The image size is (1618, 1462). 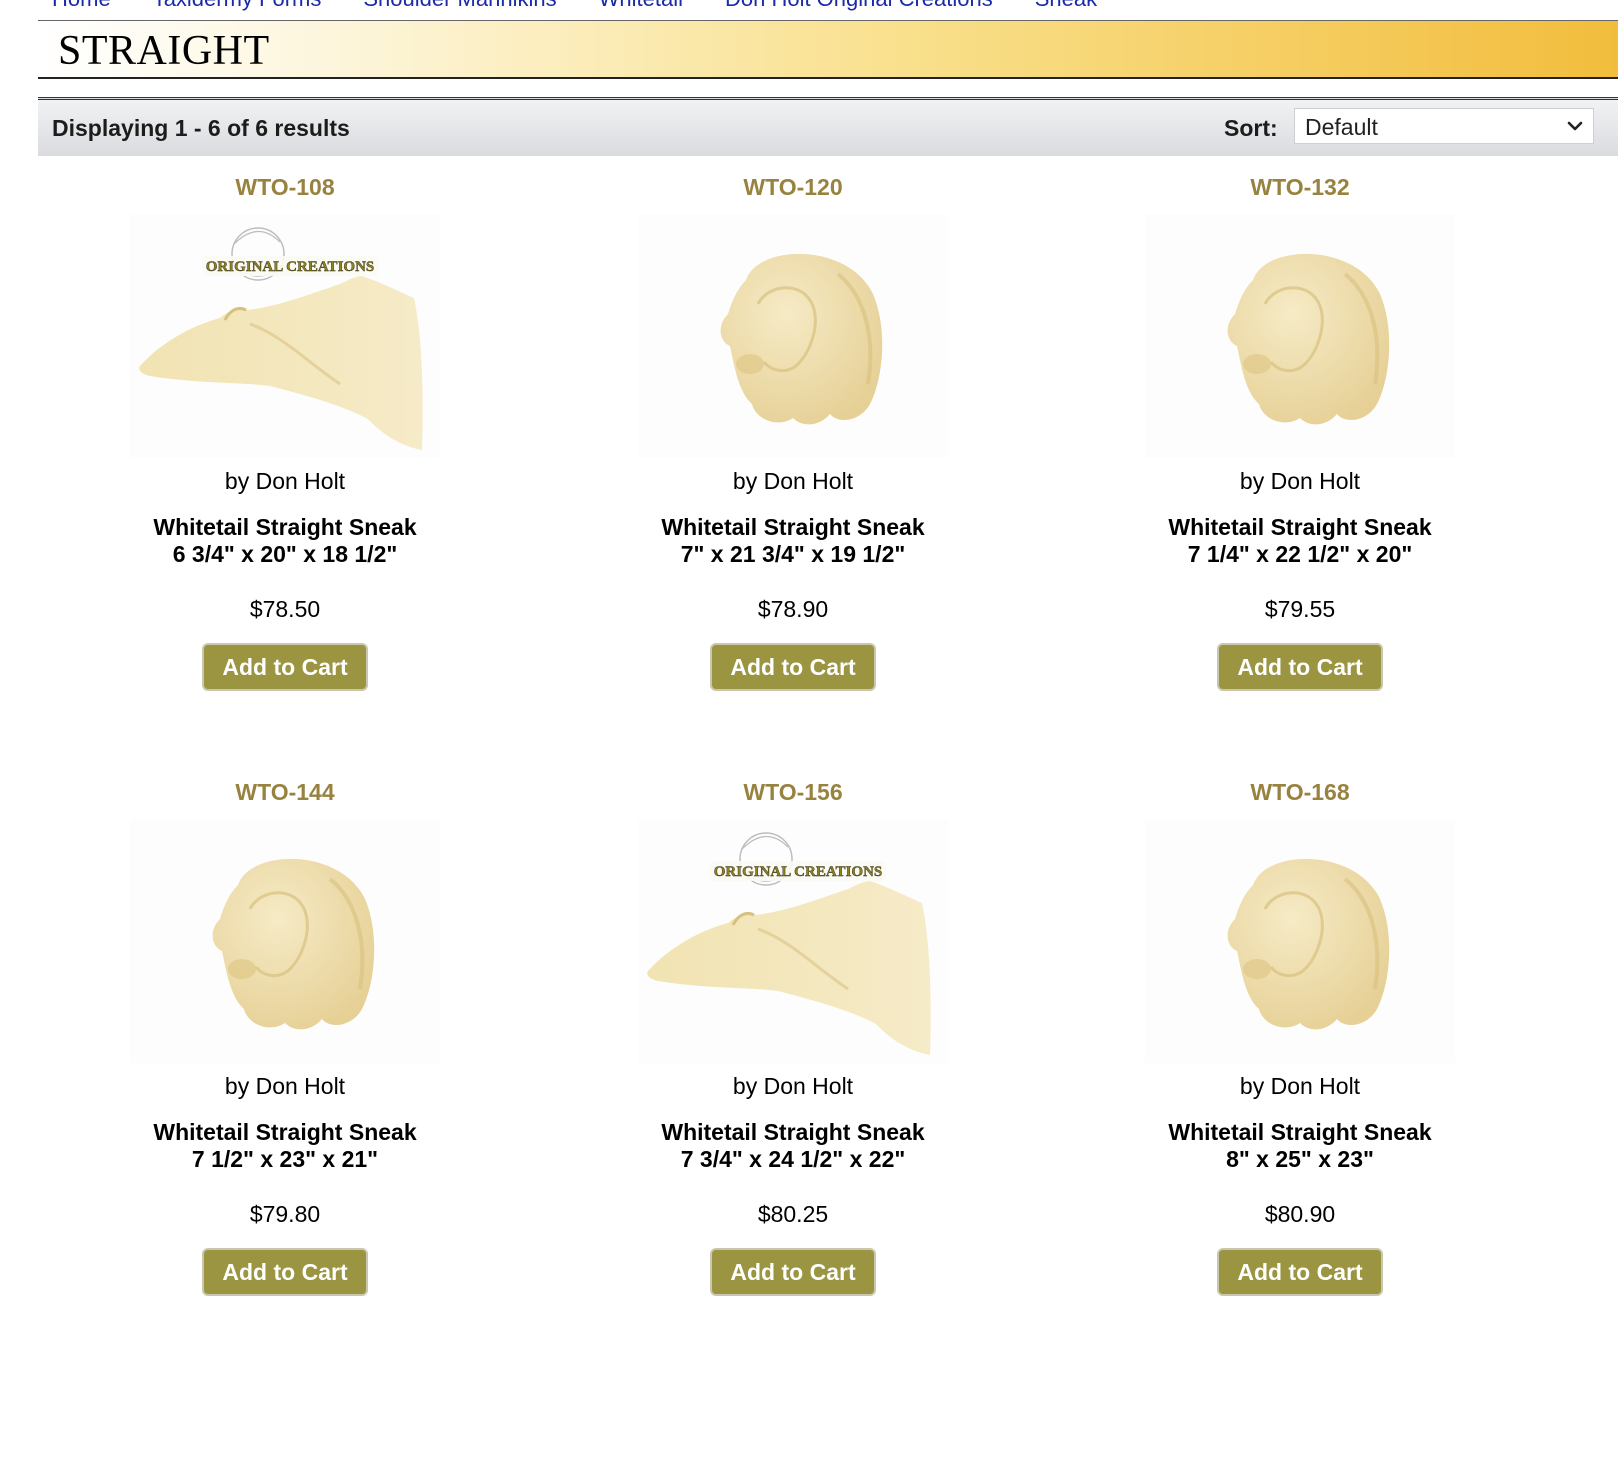 What do you see at coordinates (237, 6) in the screenshot?
I see `breadcrumb-taxidermy-forms-link: Taxidermy Forms` at bounding box center [237, 6].